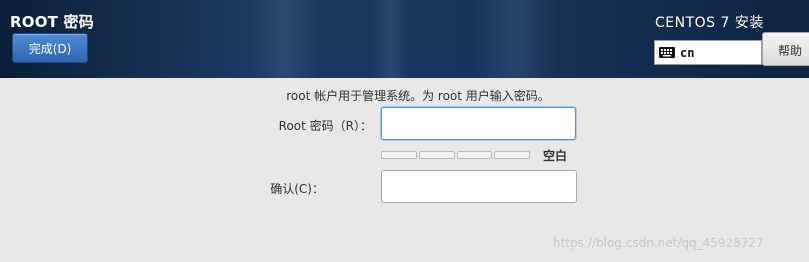 This screenshot has width=809, height=262. I want to click on keyboard-layout-label: cn, so click(687, 52).